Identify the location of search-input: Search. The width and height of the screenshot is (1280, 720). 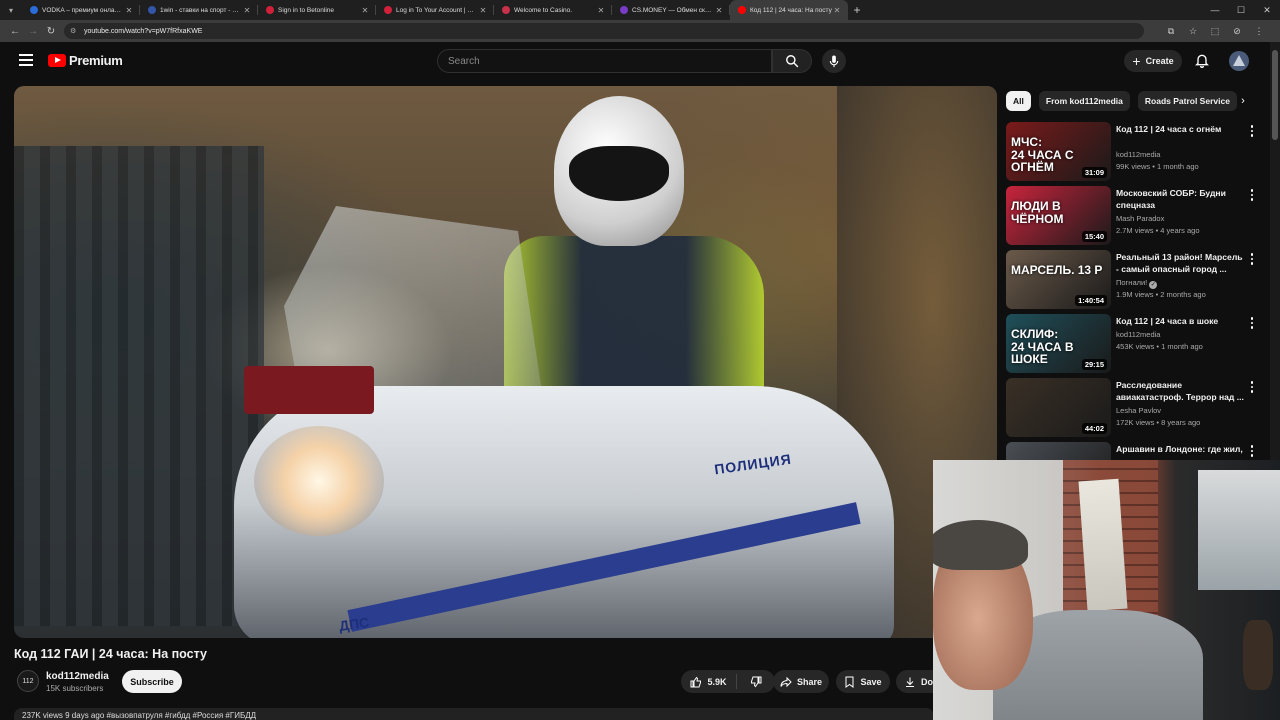
(604, 61).